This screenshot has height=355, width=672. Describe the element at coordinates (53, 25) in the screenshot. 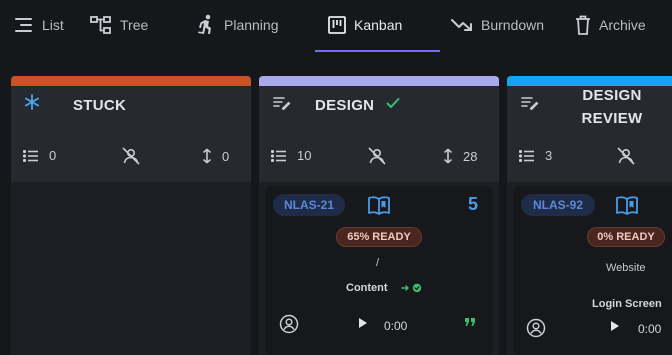

I see `tab-list-label: List` at that location.